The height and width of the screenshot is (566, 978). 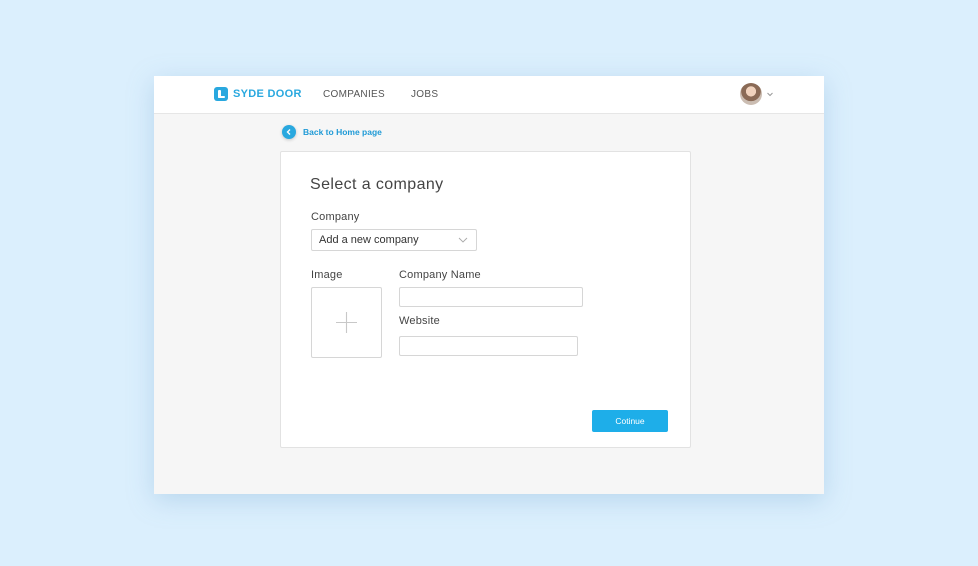 I want to click on brand-name: SYDE DOOR, so click(x=267, y=94).